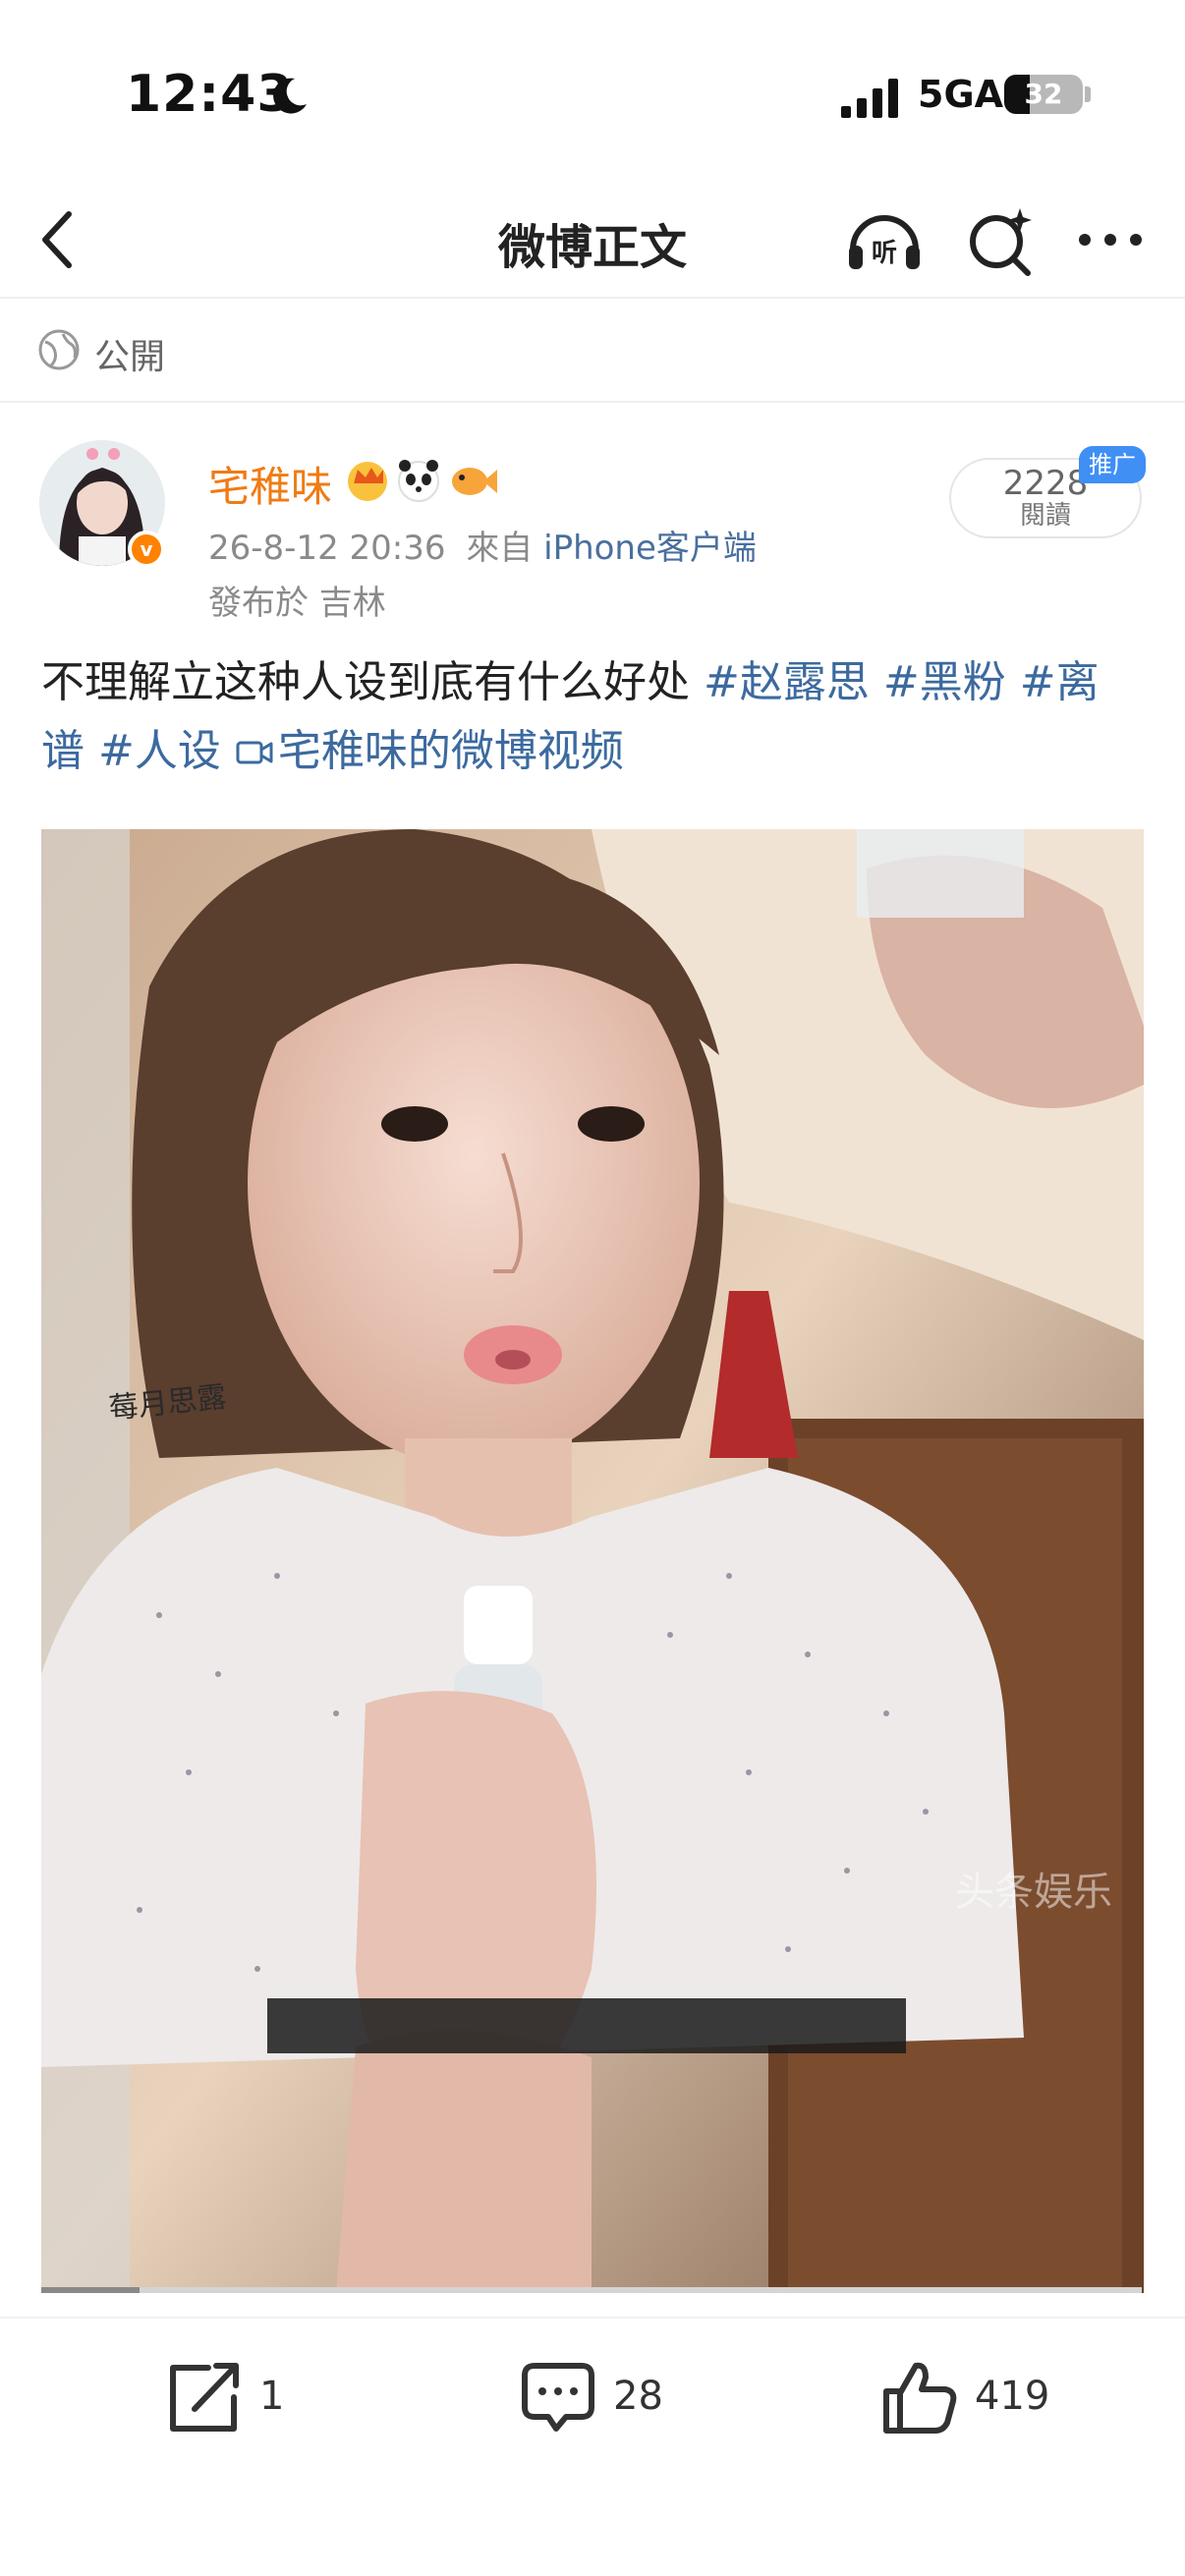 This screenshot has width=1185, height=2576. What do you see at coordinates (1034, 1892) in the screenshot?
I see `watermark-right: 头条娱乐` at bounding box center [1034, 1892].